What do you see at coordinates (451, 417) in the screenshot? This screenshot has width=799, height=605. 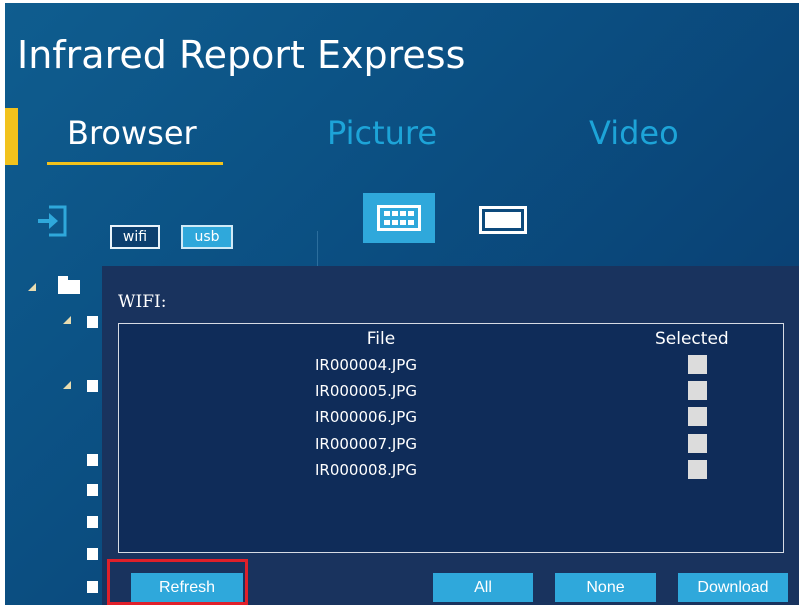 I see `file-row: IR000006.JPG` at bounding box center [451, 417].